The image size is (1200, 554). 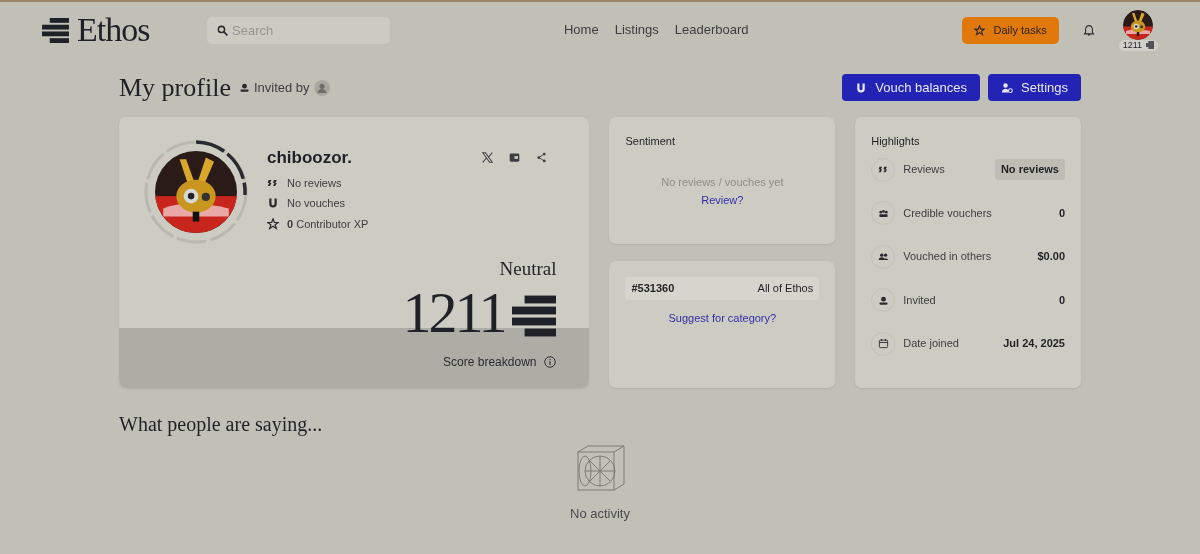 What do you see at coordinates (314, 183) in the screenshot?
I see `stat-text: No reviews` at bounding box center [314, 183].